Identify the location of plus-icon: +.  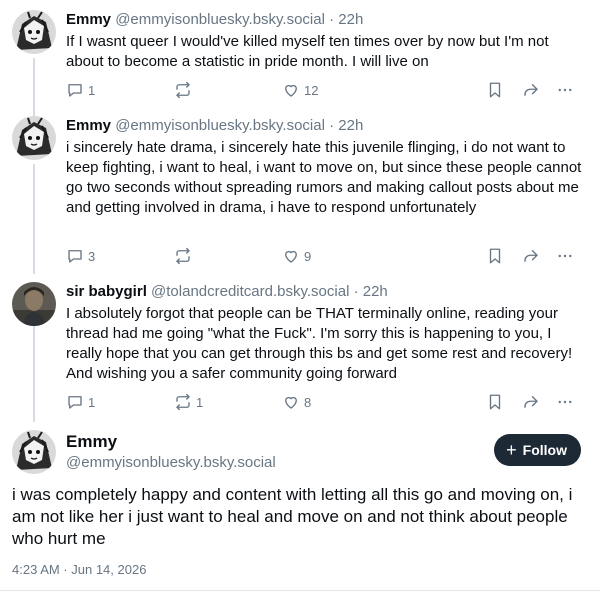
(511, 450).